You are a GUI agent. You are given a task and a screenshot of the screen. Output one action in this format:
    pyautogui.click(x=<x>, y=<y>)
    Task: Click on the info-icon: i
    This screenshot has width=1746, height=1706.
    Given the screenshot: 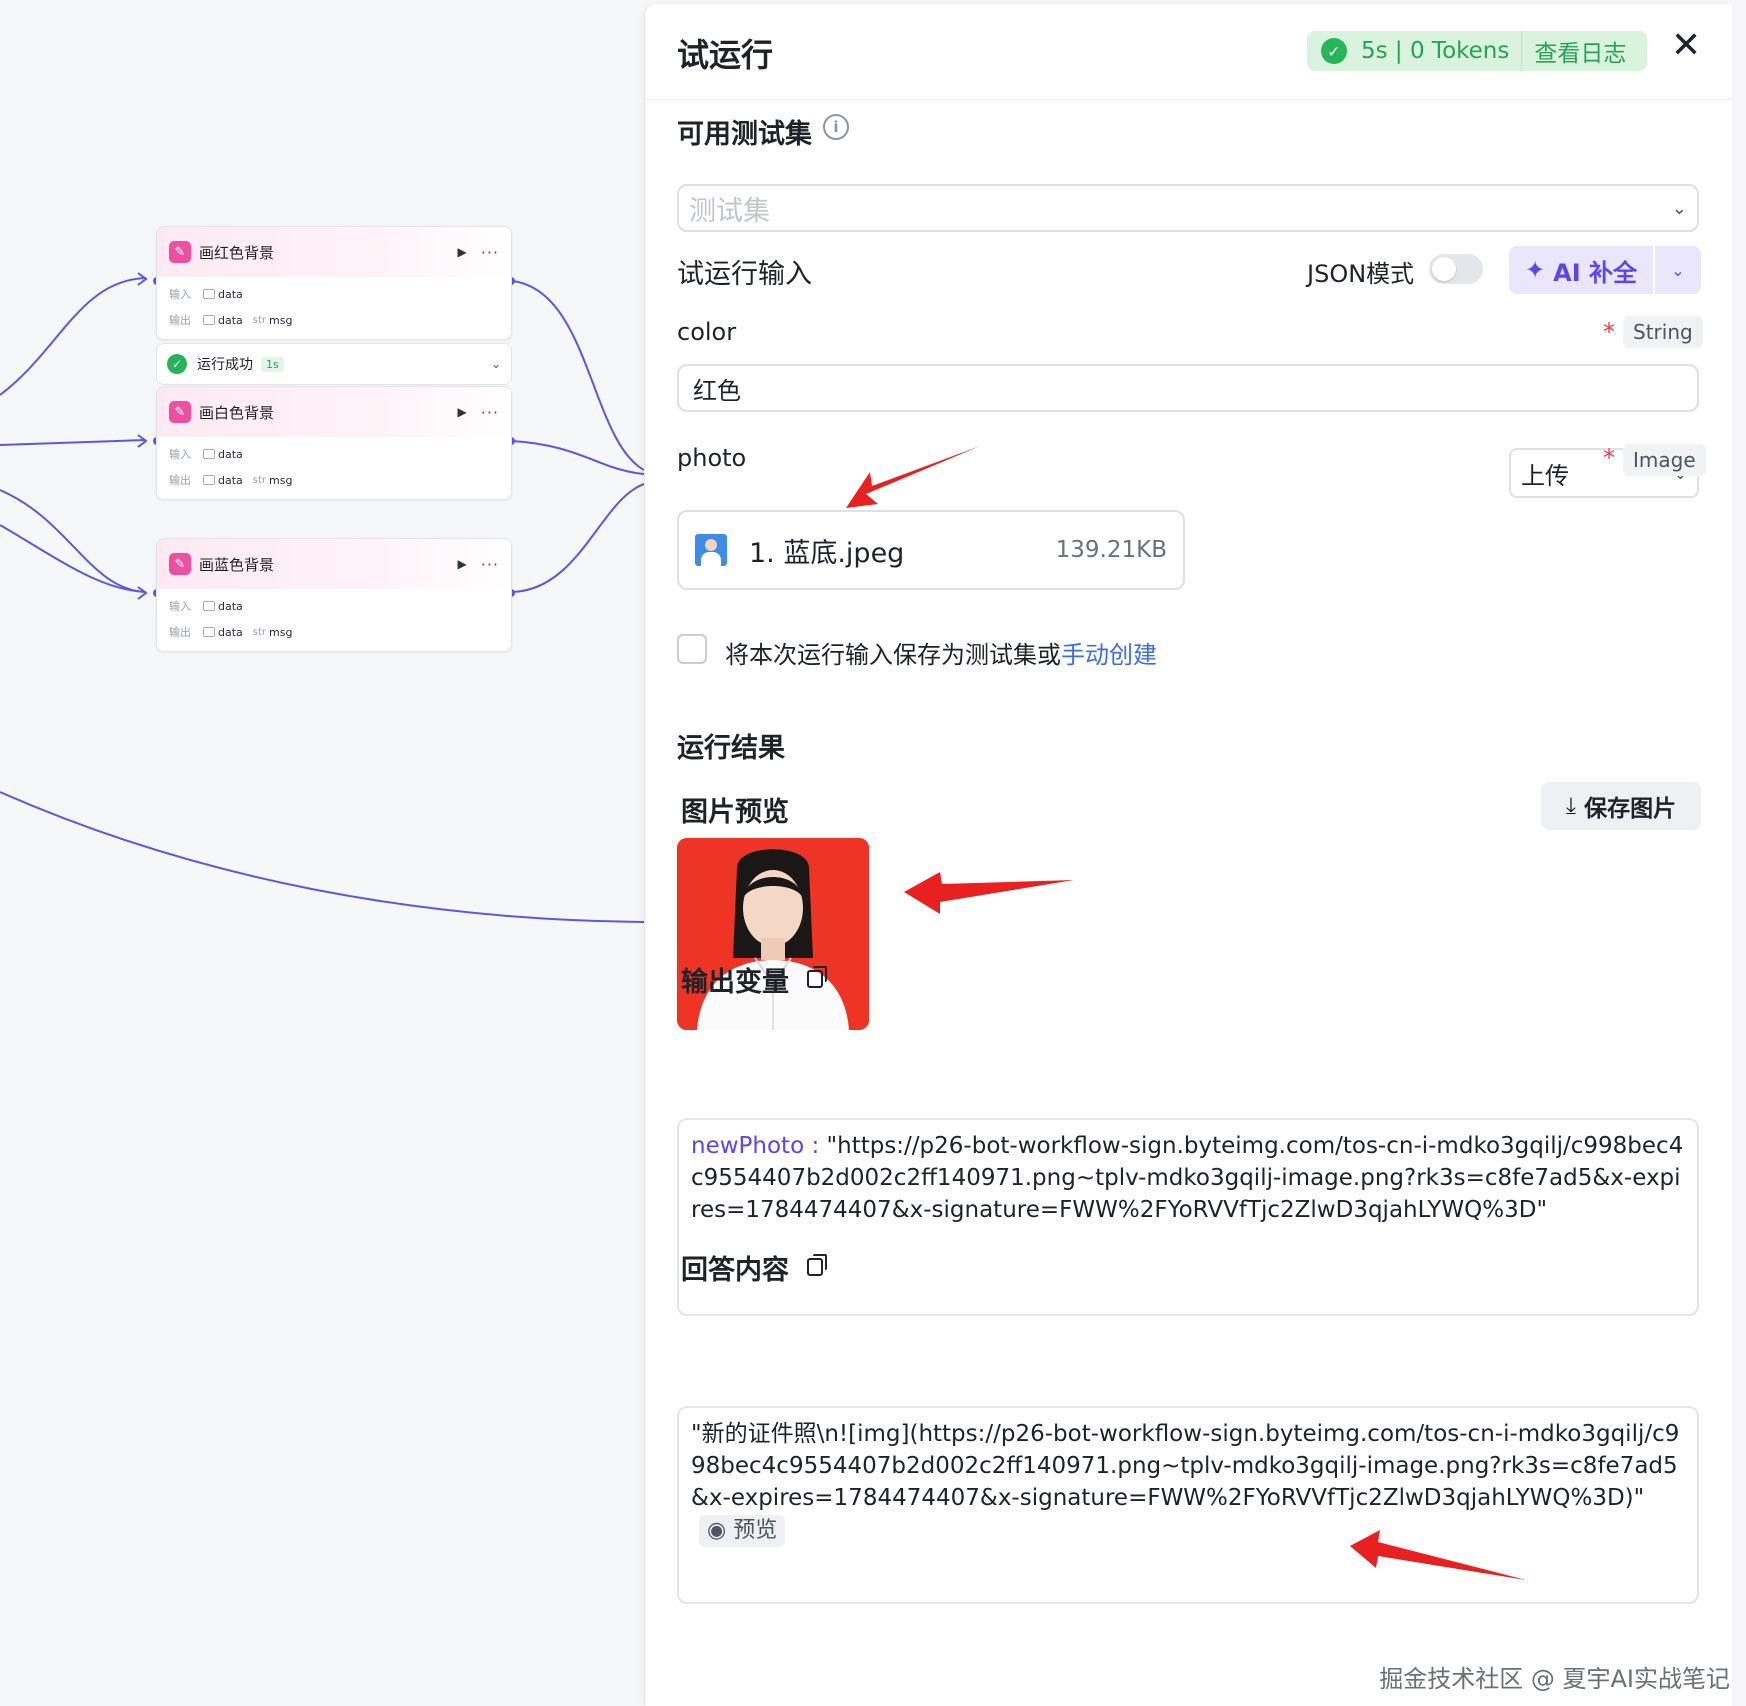 What is the action you would take?
    pyautogui.click(x=836, y=127)
    